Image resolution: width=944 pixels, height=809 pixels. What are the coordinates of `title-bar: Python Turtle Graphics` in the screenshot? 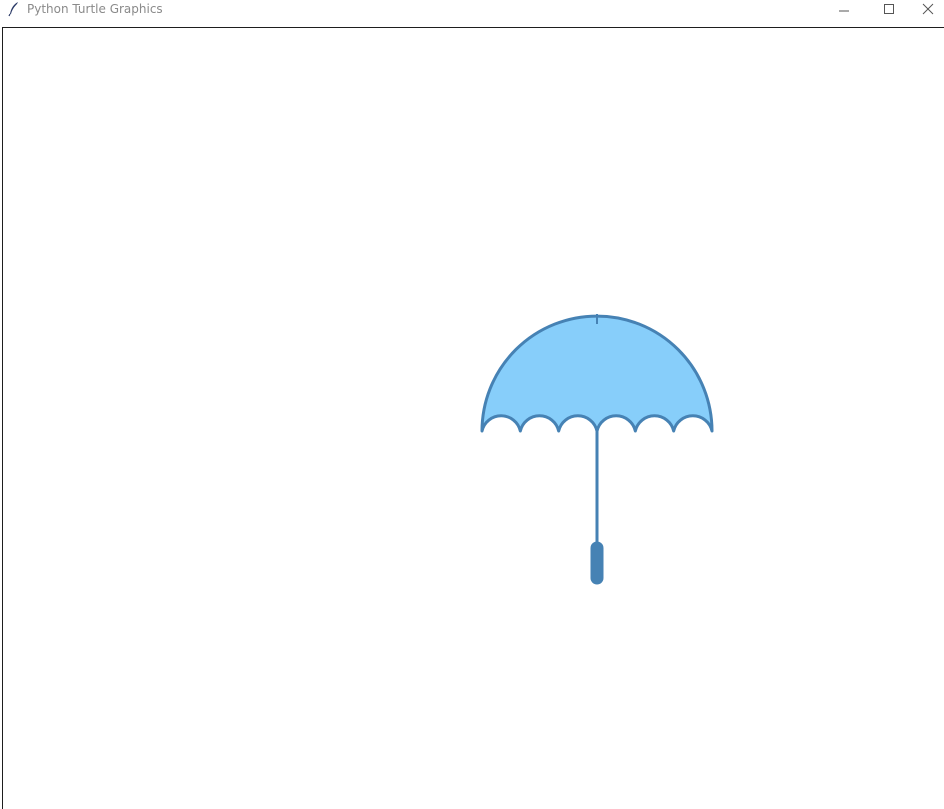 It's located at (472, 13).